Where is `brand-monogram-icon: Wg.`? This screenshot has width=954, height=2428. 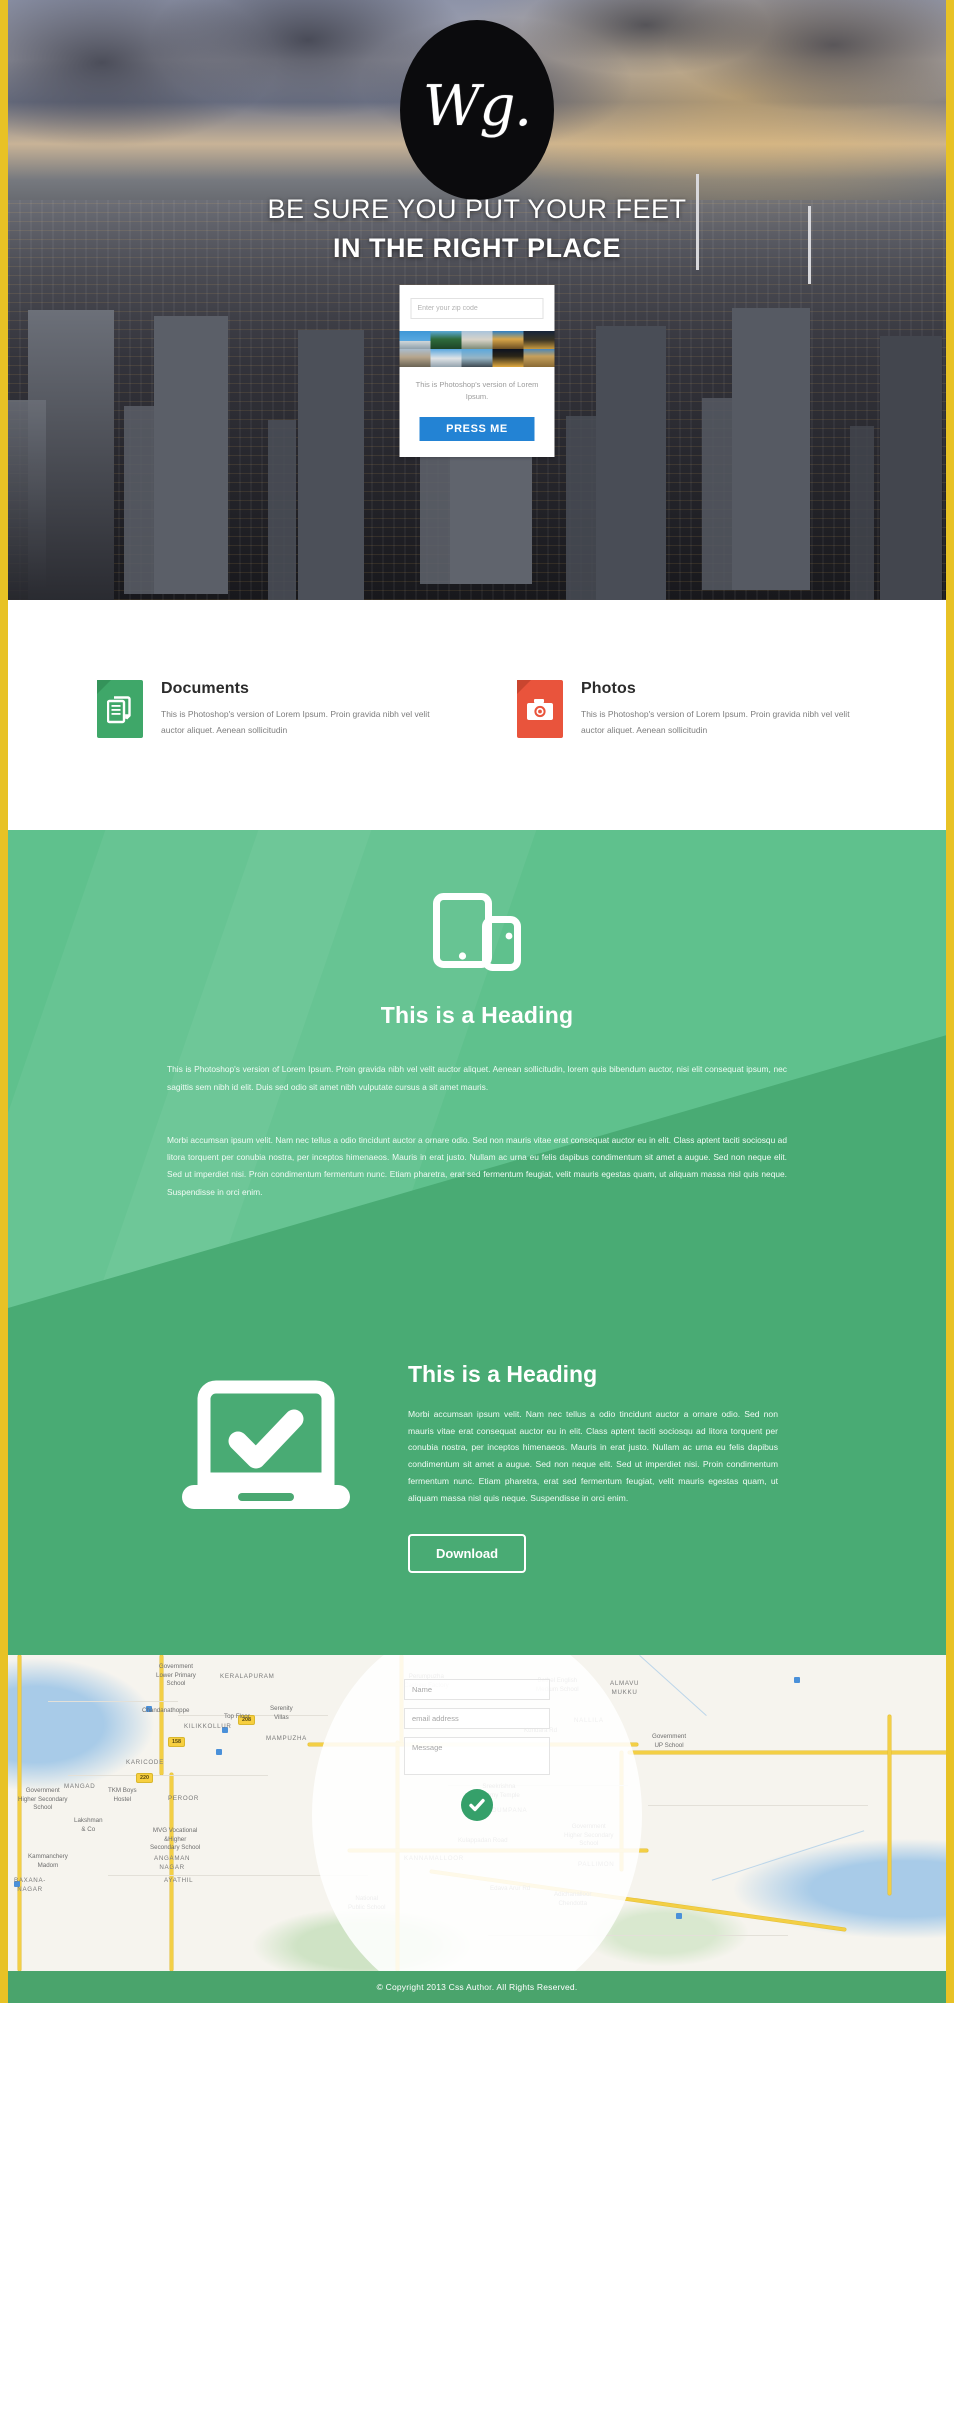 brand-monogram-icon: Wg. is located at coordinates (477, 106).